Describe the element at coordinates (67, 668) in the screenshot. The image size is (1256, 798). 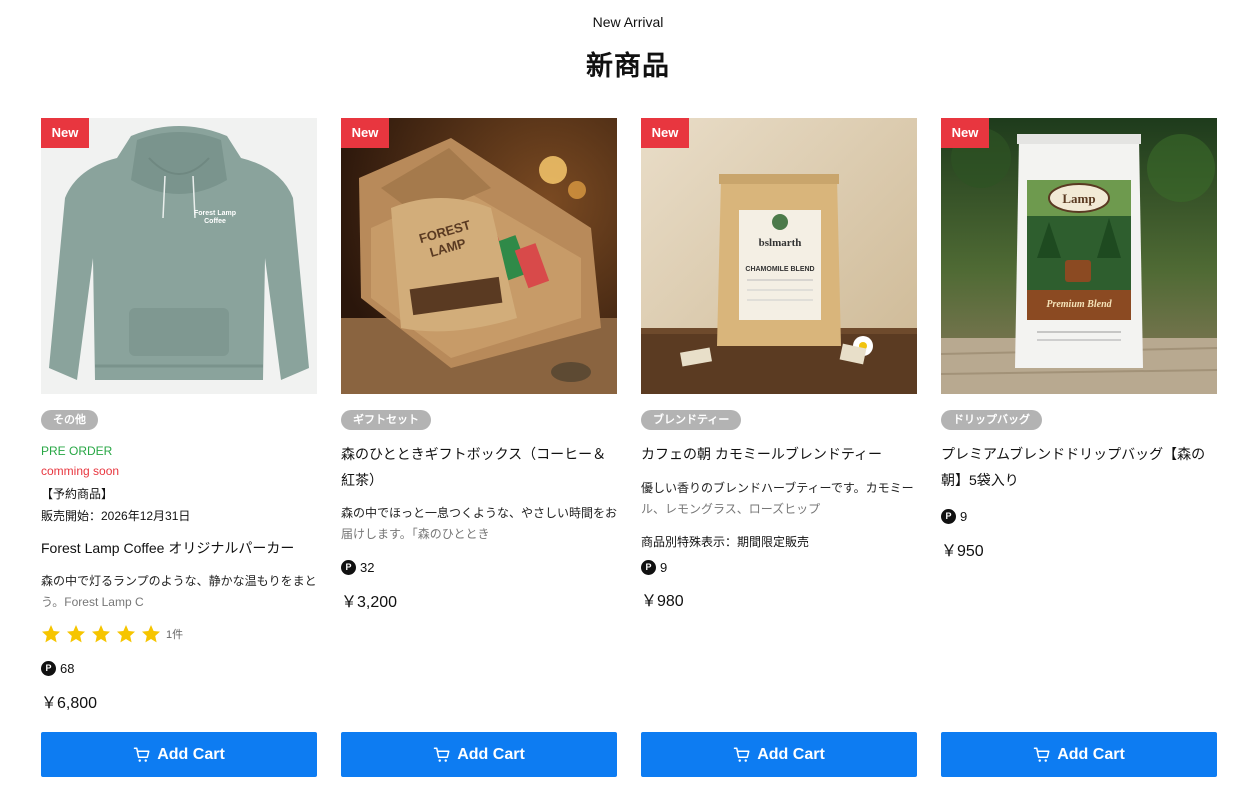
I see `points-value: 68` at that location.